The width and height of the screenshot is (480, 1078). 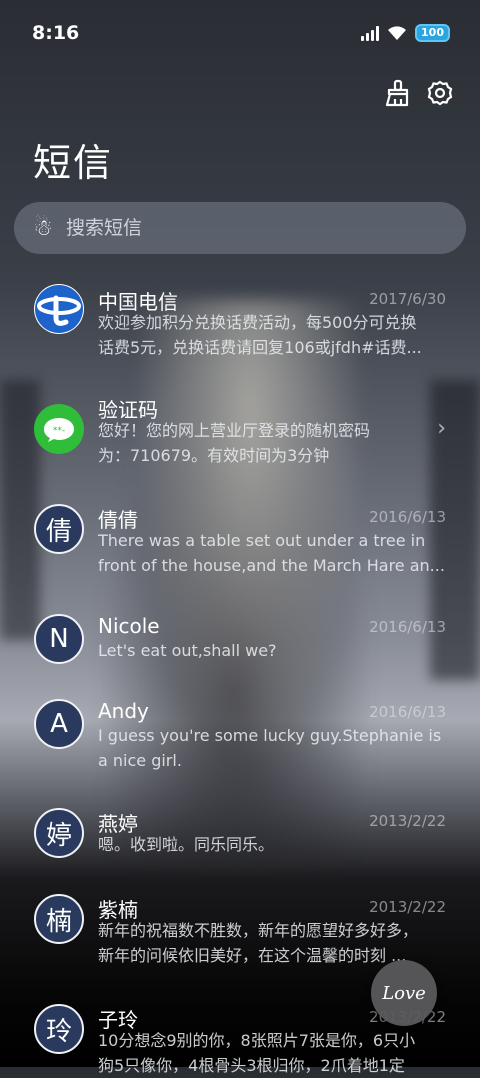 I want to click on signal-icon, so click(x=370, y=33).